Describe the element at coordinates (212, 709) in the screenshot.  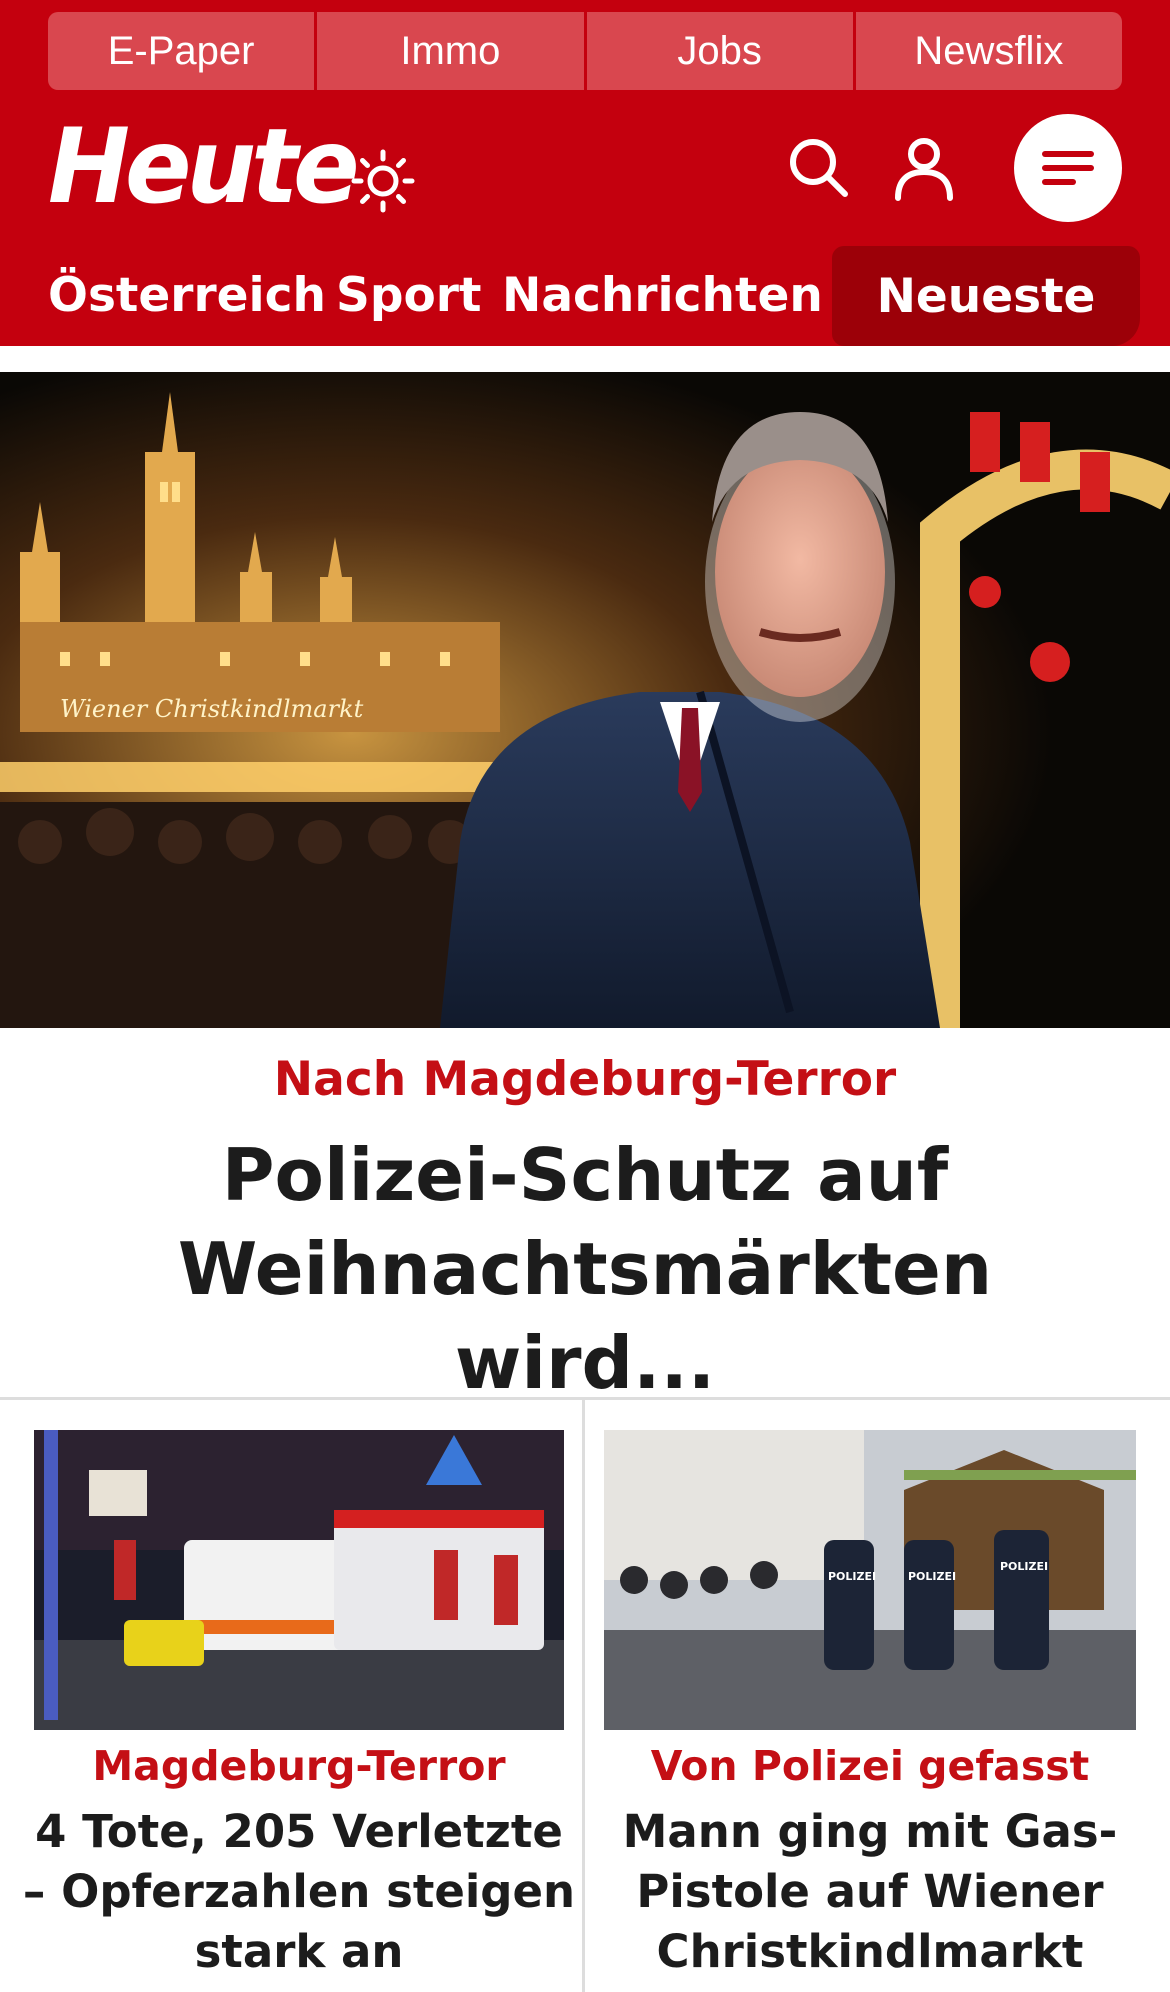
I see `hero-image-sign: Wiener Christkindlmarkt` at that location.